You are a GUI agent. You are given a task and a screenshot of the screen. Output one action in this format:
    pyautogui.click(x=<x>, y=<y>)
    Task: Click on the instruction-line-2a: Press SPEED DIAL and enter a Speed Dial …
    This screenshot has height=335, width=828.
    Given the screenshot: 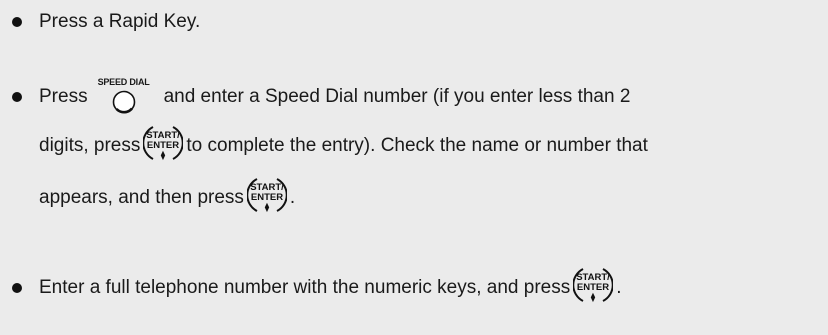 What is the action you would take?
    pyautogui.click(x=334, y=97)
    